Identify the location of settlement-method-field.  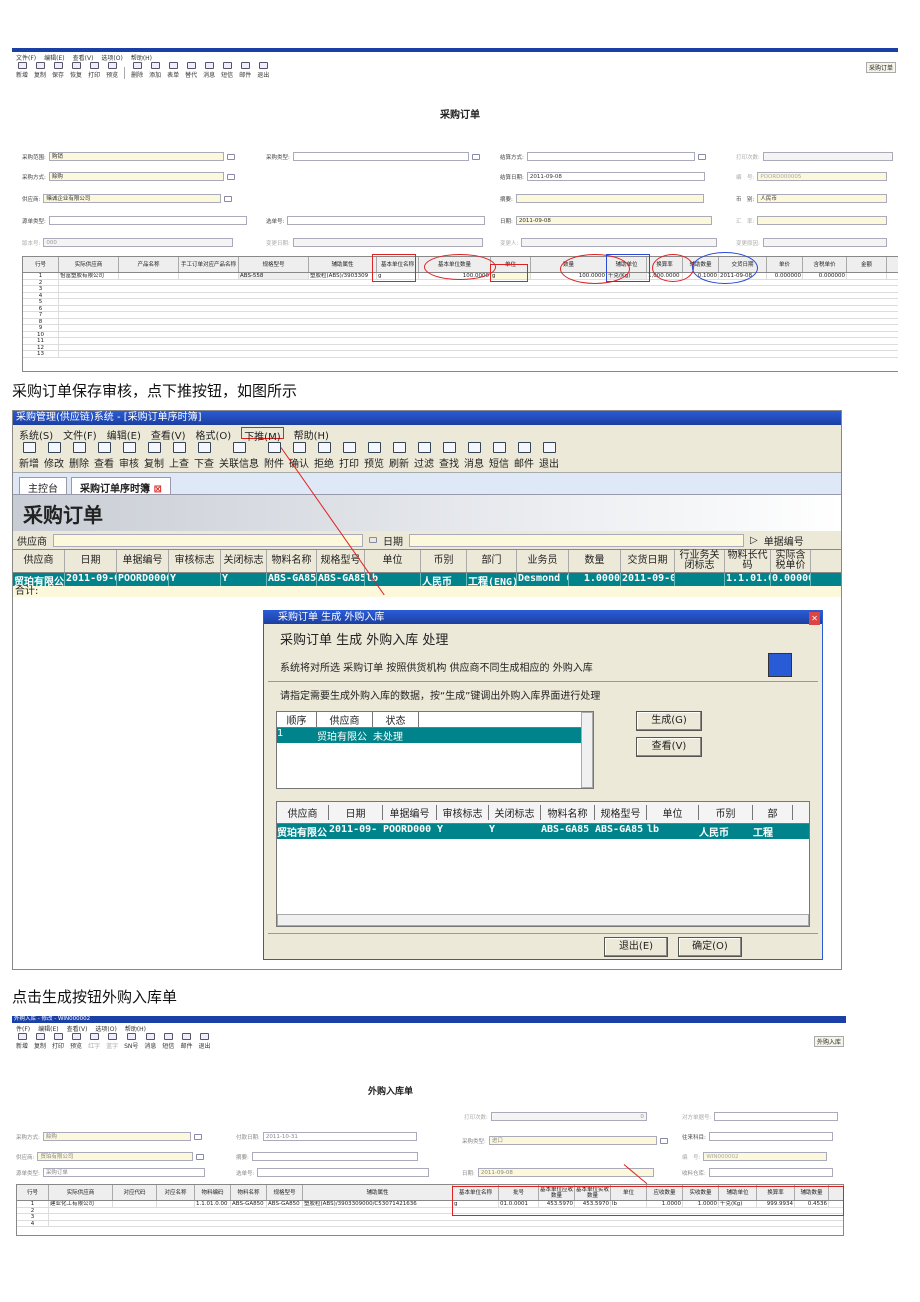
(610, 156).